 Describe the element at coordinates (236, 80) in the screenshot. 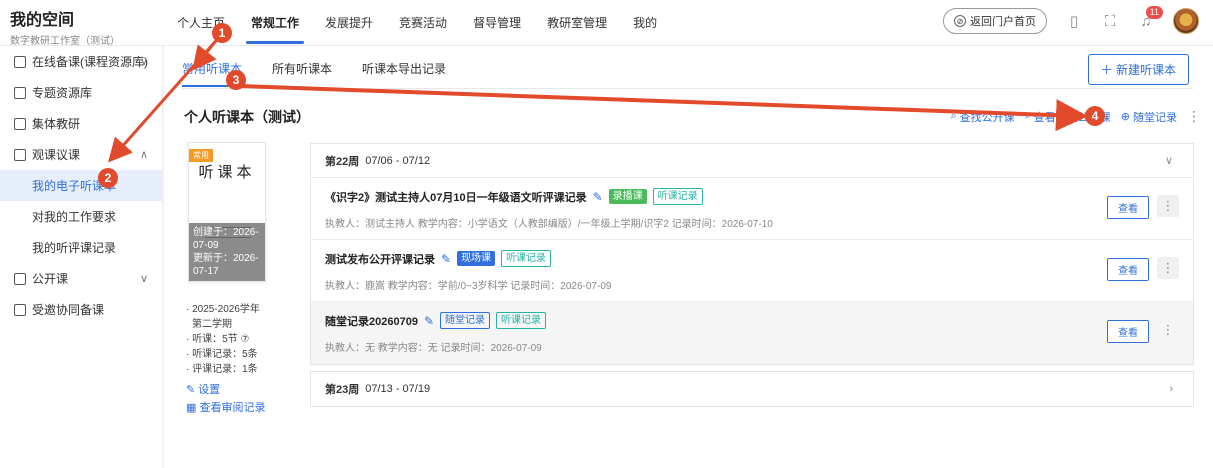

I see `step-marker: 3` at that location.